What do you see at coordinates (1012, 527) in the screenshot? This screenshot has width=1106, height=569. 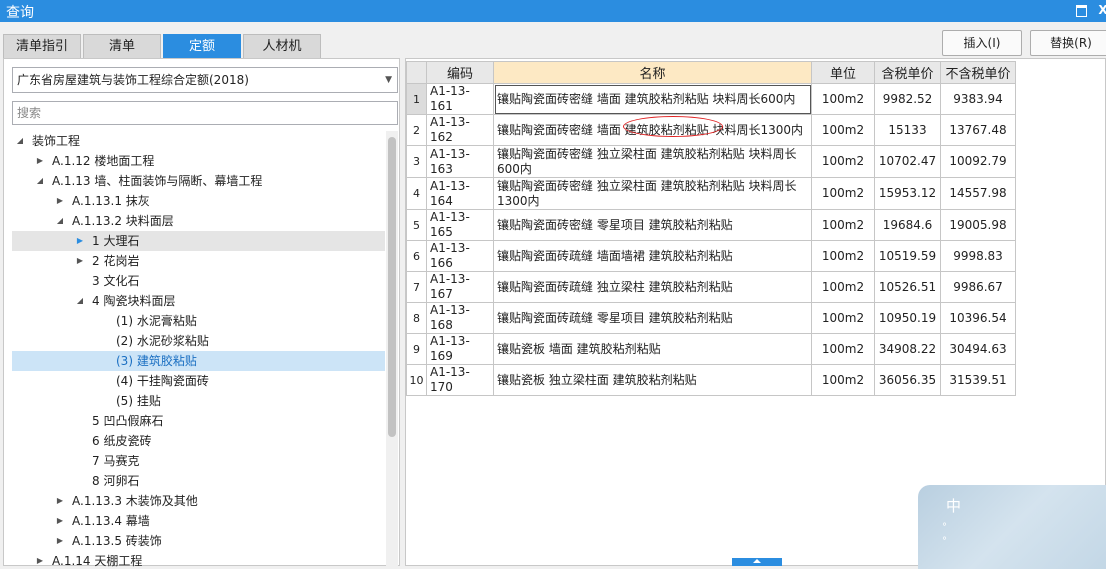 I see `input-method-widget: 中 ° °` at bounding box center [1012, 527].